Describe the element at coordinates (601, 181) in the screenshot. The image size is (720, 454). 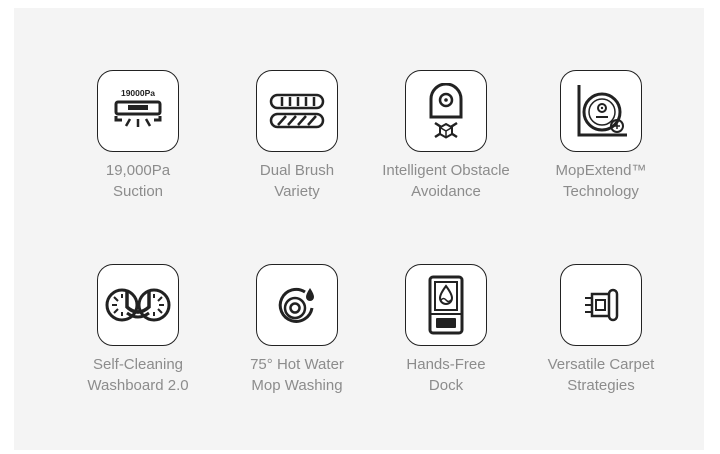
I see `feature-label: MopExtend™ Technology` at that location.